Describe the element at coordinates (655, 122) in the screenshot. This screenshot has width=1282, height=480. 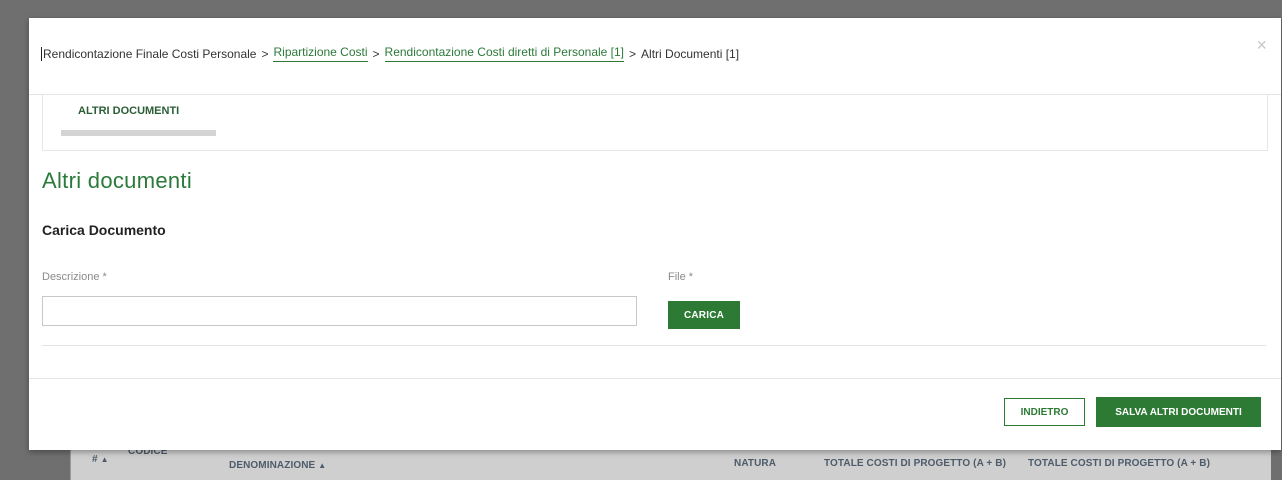
I see `tab-bar: ALTRI DOCUMENTI` at that location.